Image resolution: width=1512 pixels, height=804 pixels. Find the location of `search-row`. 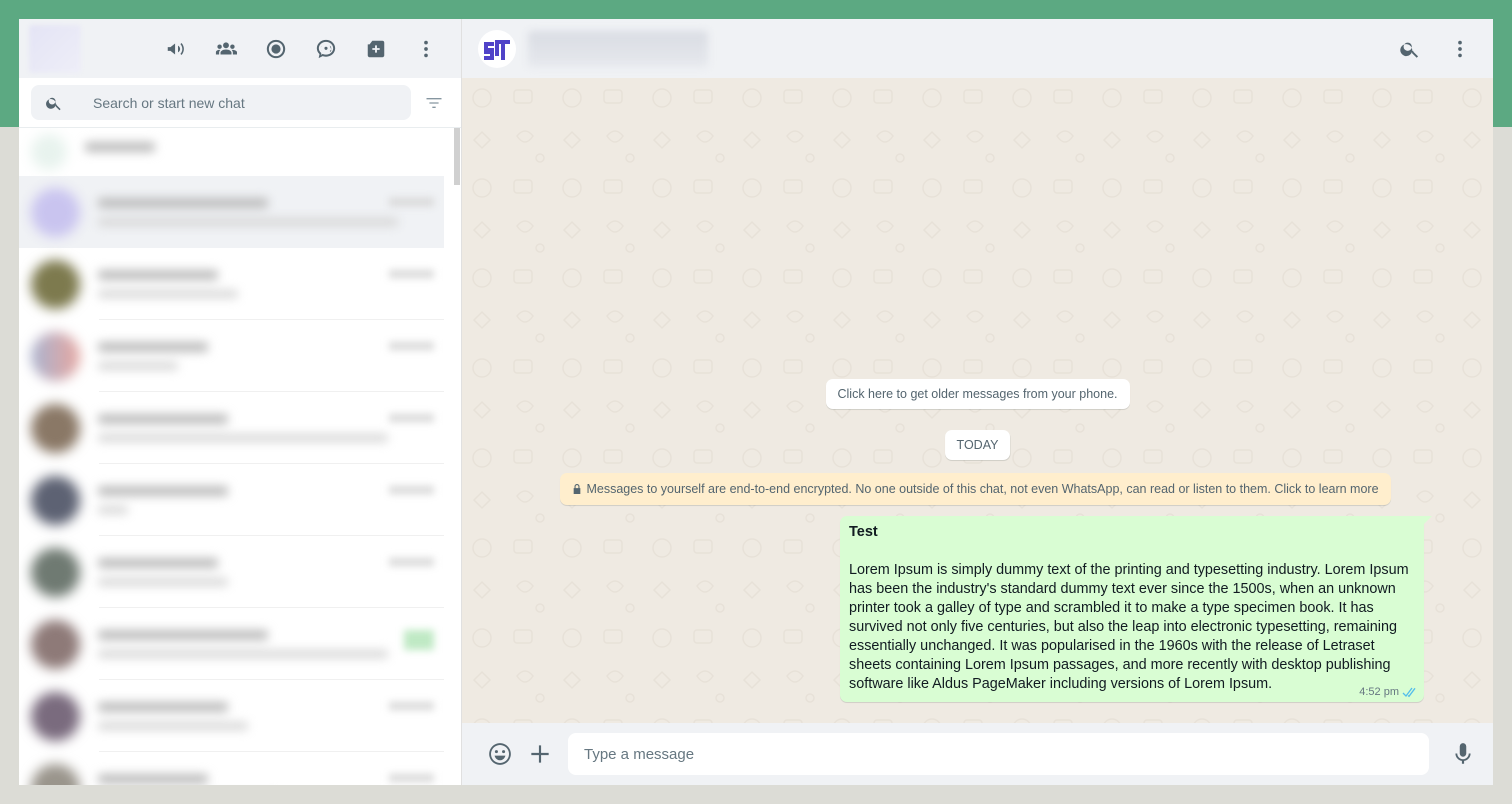

search-row is located at coordinates (240, 103).